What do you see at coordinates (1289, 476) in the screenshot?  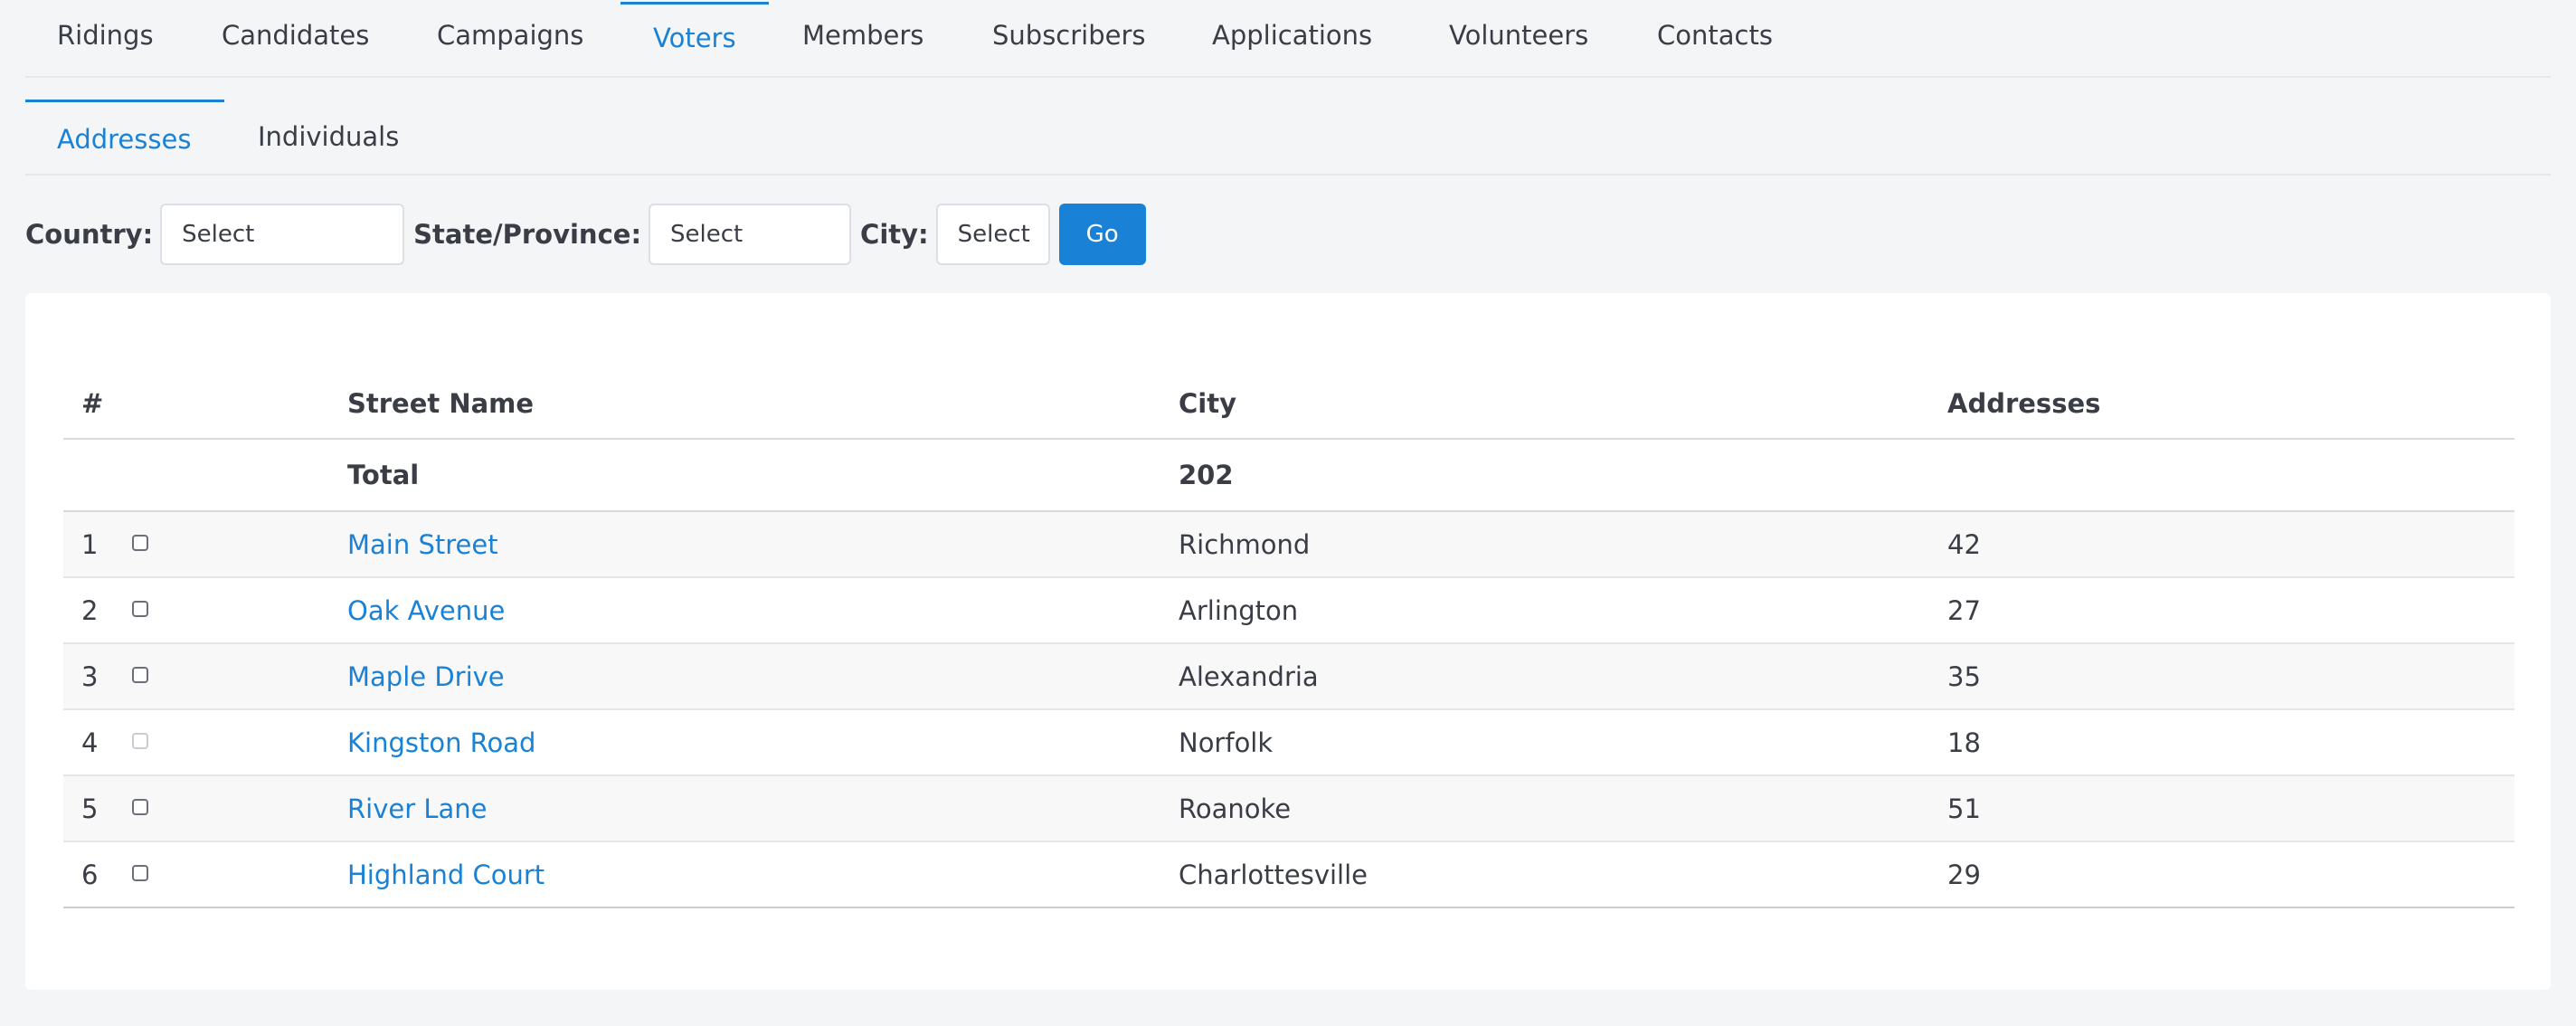 I see `table-total-row: Total 202` at bounding box center [1289, 476].